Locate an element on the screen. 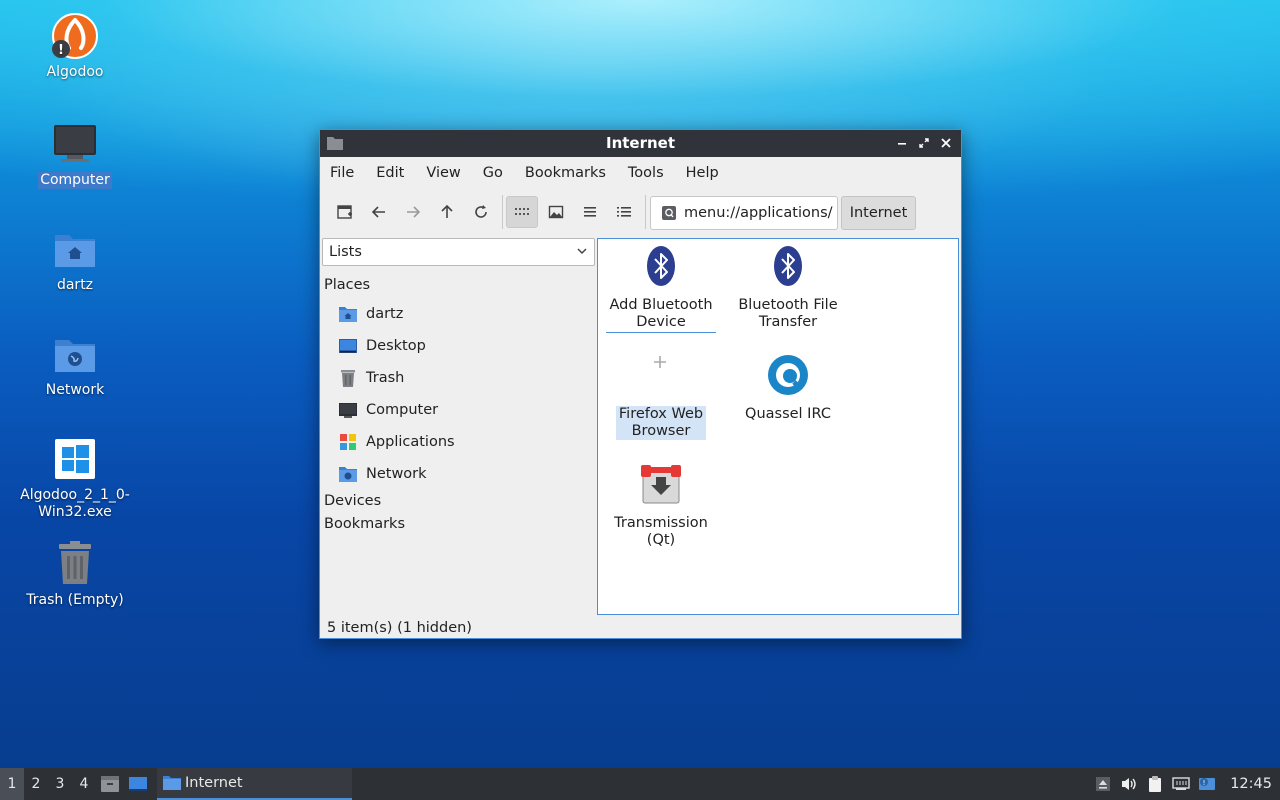  app-add-bluetooth-device: Add Bluetooth Device is located at coordinates (661, 289).